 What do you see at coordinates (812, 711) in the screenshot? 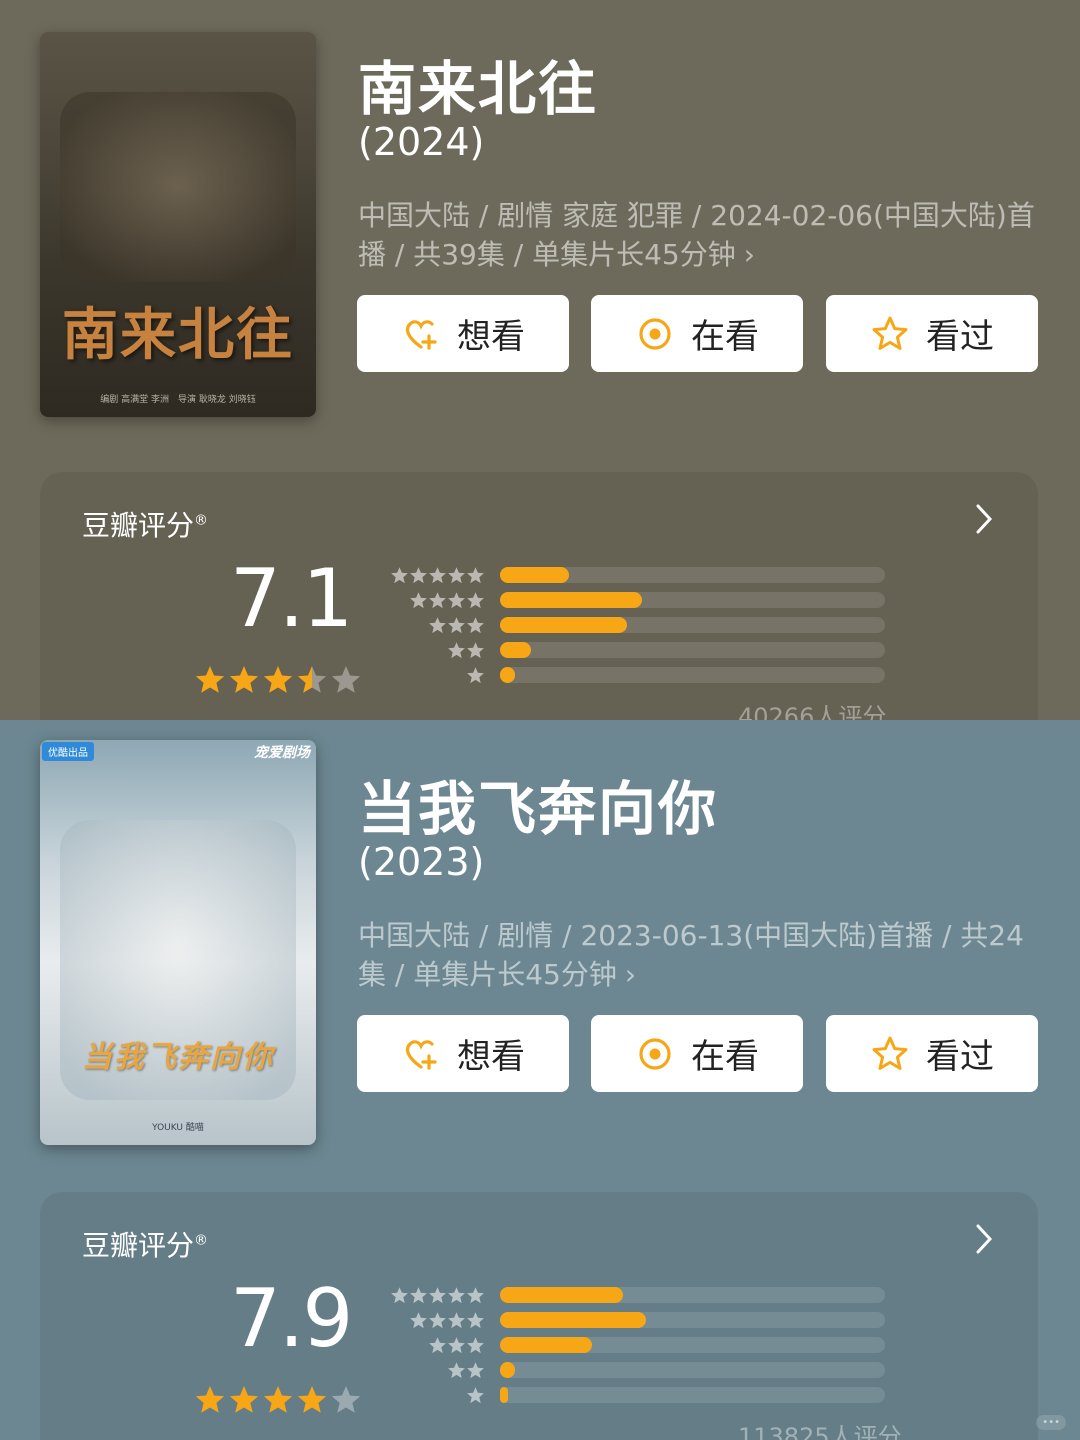
I see `rating-count: 40266人评分` at bounding box center [812, 711].